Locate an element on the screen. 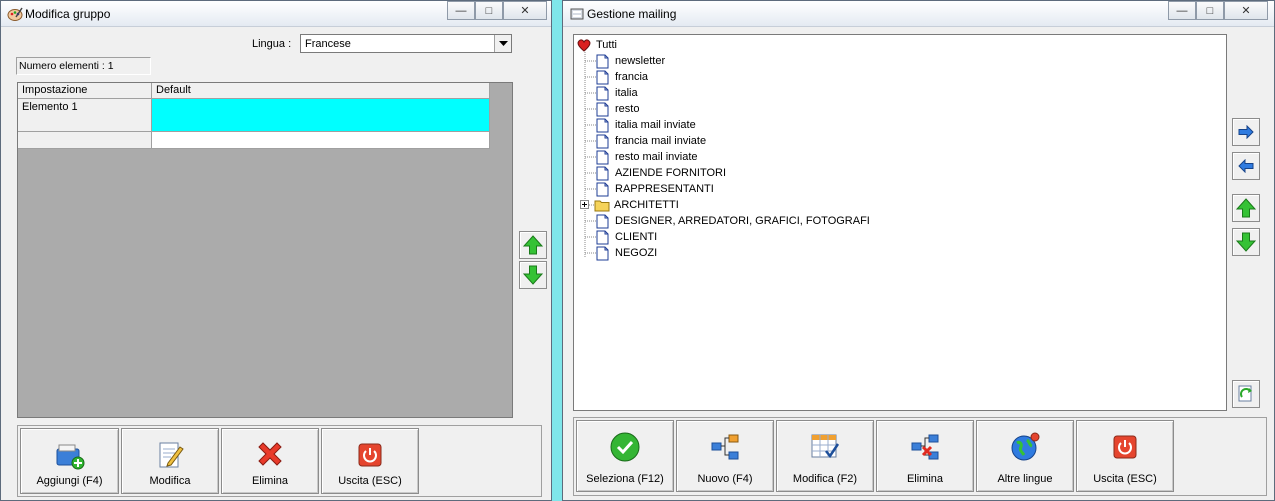 This screenshot has width=1275, height=501. title-bar: Modifica gruppo — □ ✕ is located at coordinates (276, 14).